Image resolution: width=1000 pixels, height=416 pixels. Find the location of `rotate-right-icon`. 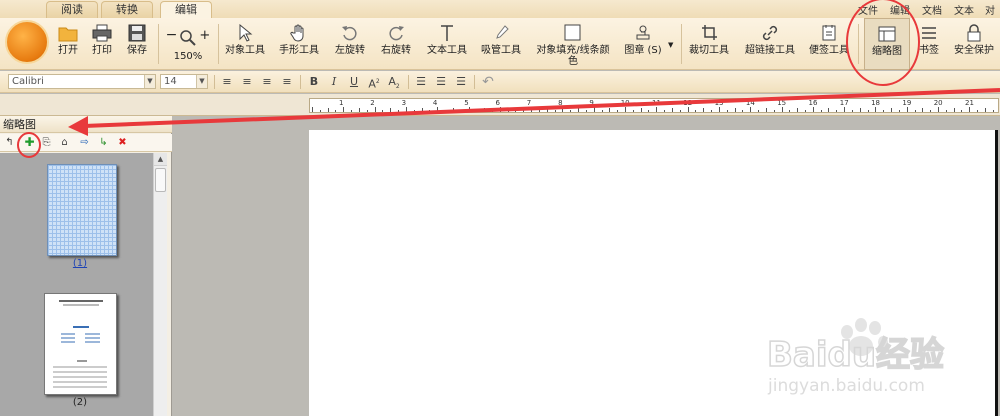

rotate-right-icon is located at coordinates (396, 33).